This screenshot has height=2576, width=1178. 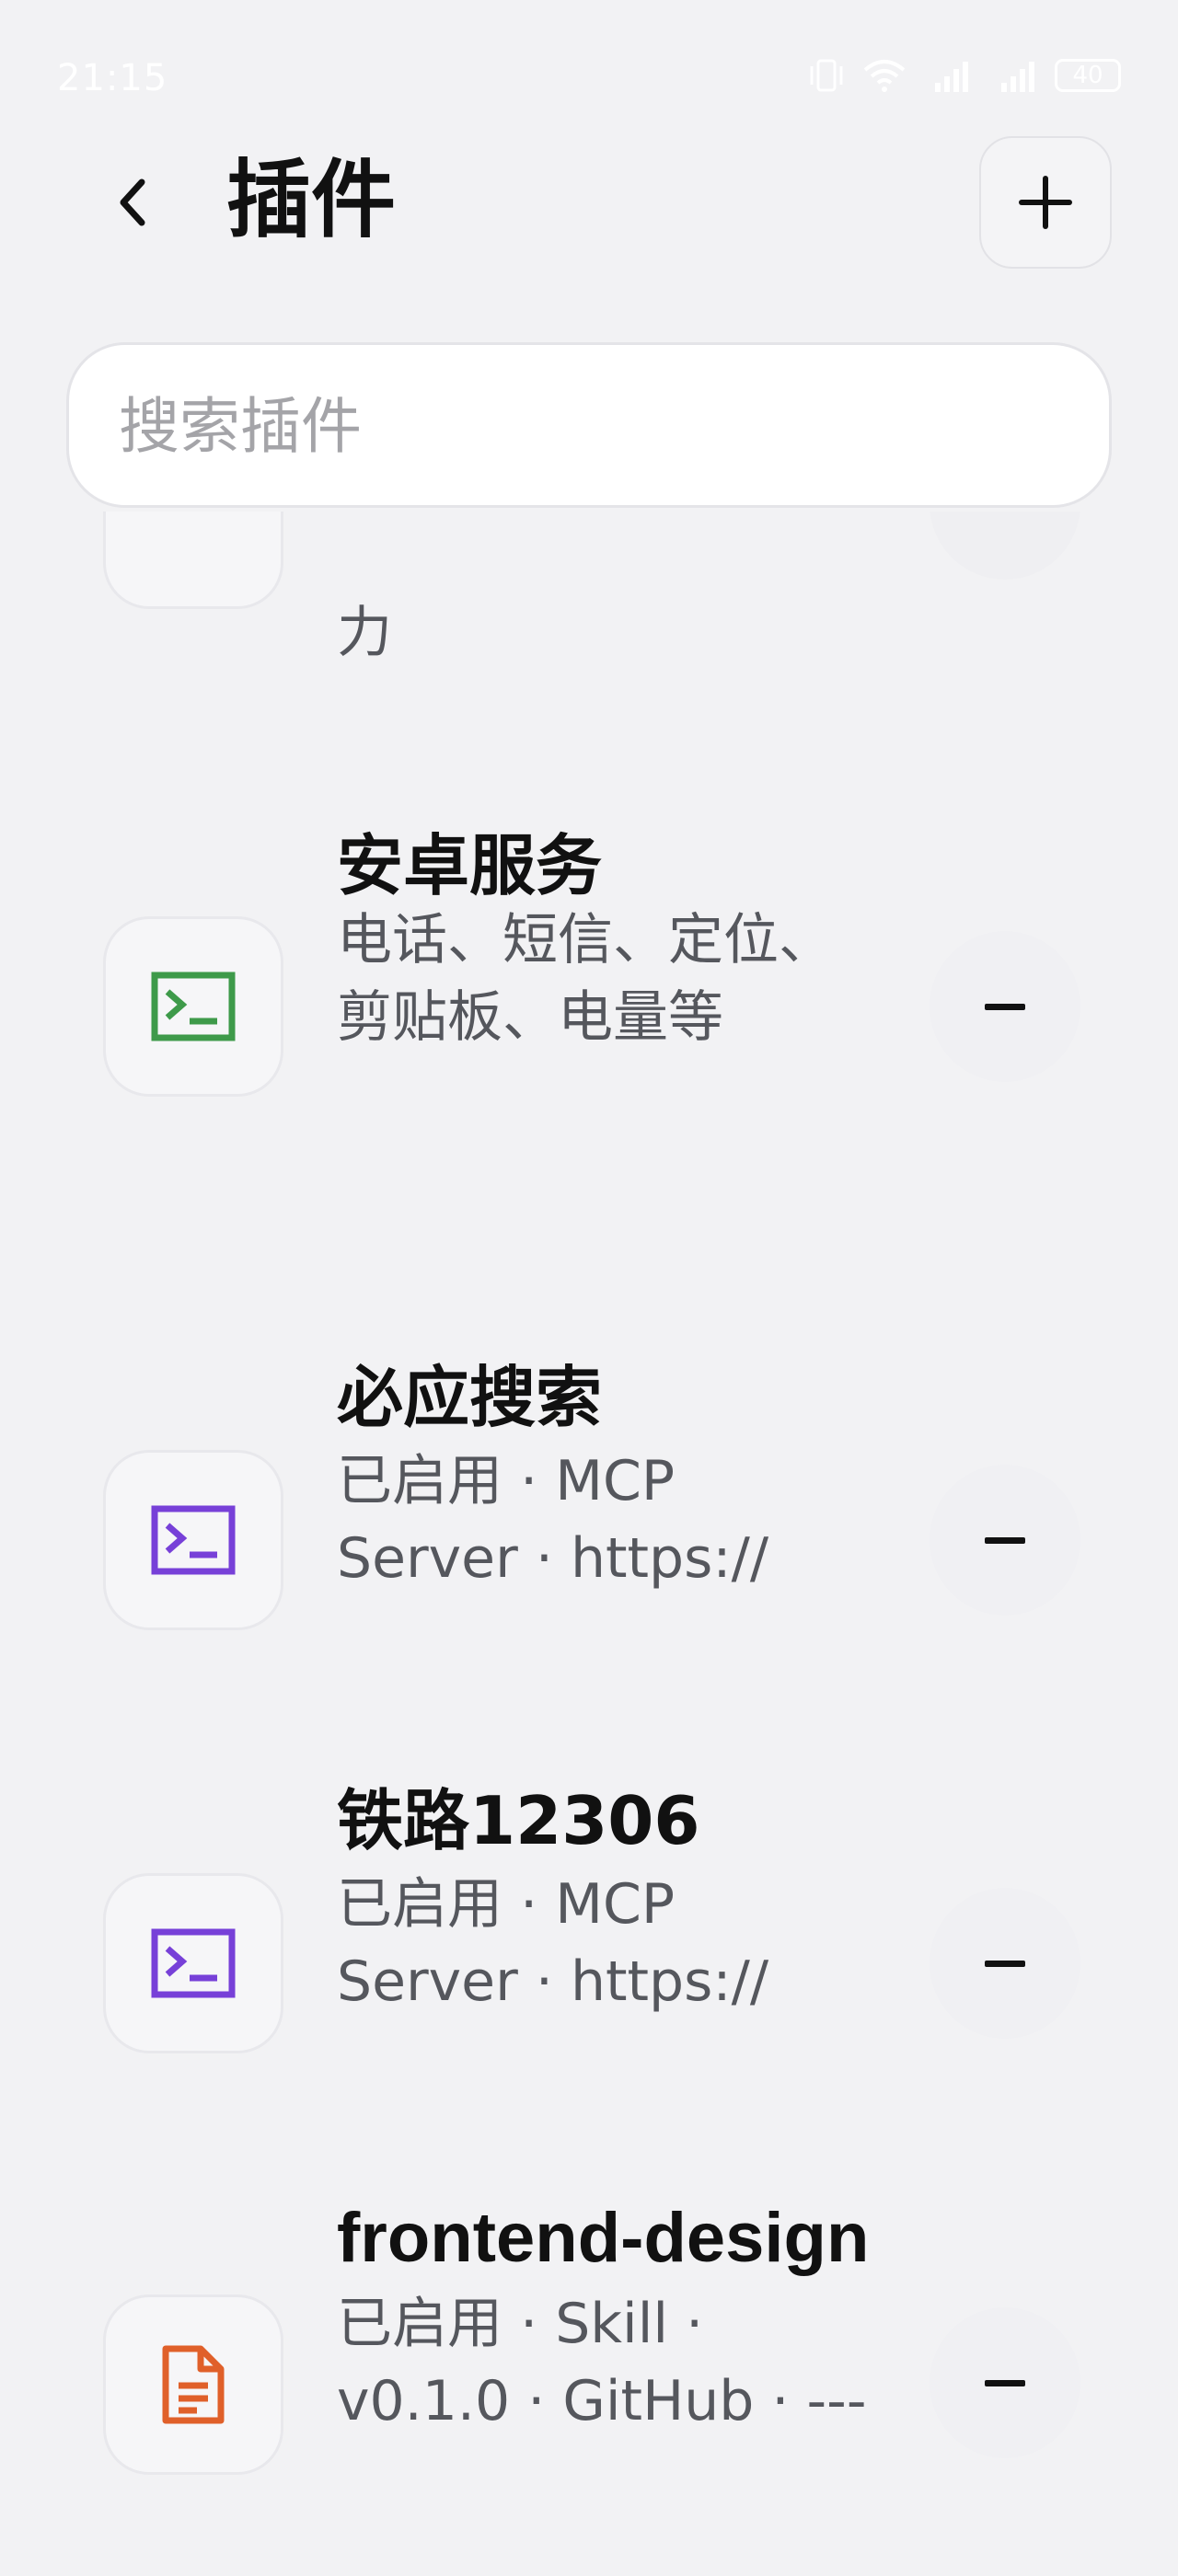 What do you see at coordinates (470, 1397) in the screenshot?
I see `plugin-name: 必应搜索` at bounding box center [470, 1397].